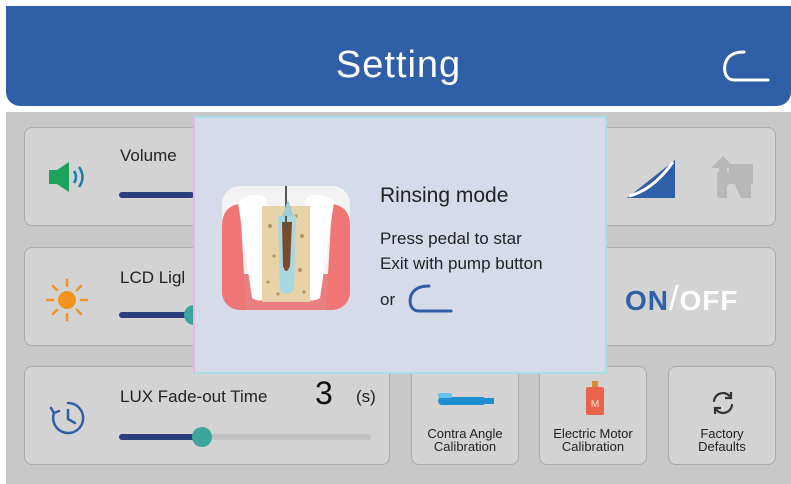 The width and height of the screenshot is (791, 484). What do you see at coordinates (324, 393) in the screenshot?
I see `lux-value: 3` at bounding box center [324, 393].